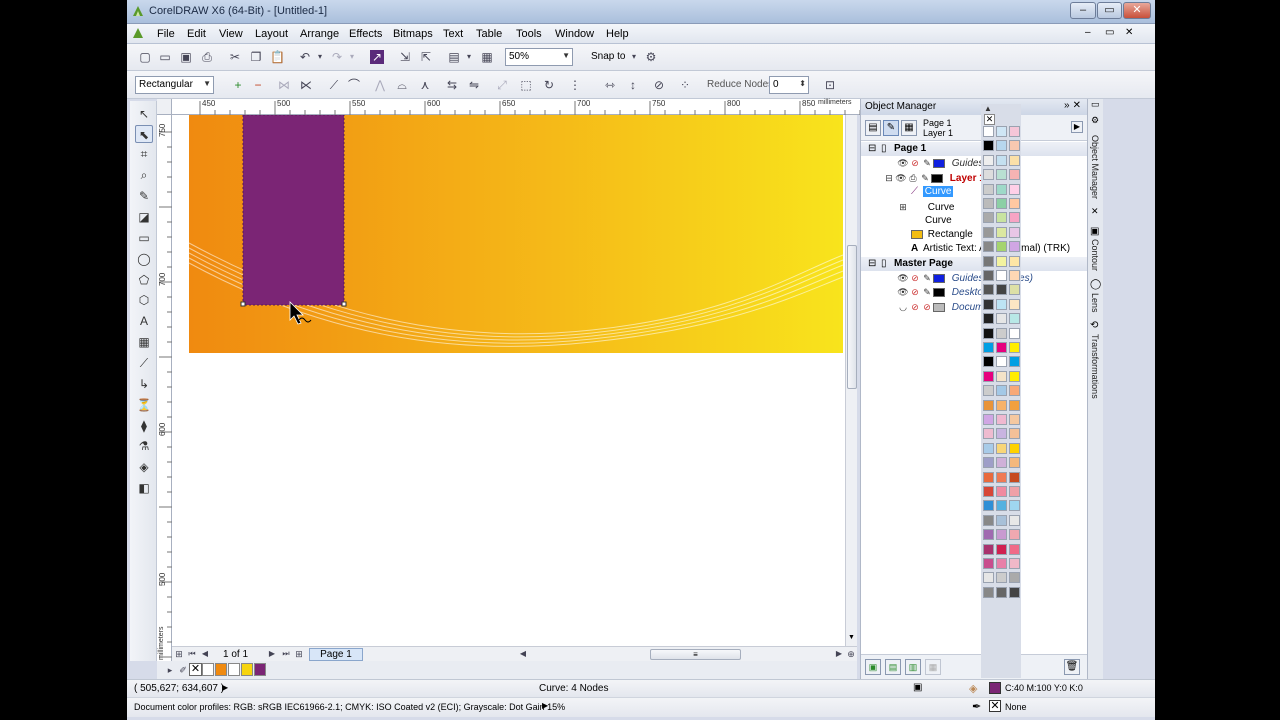 This screenshot has width=1280, height=720. Describe the element at coordinates (789, 85) in the screenshot. I see `reduce-nodes-input: 0 ⬍` at that location.